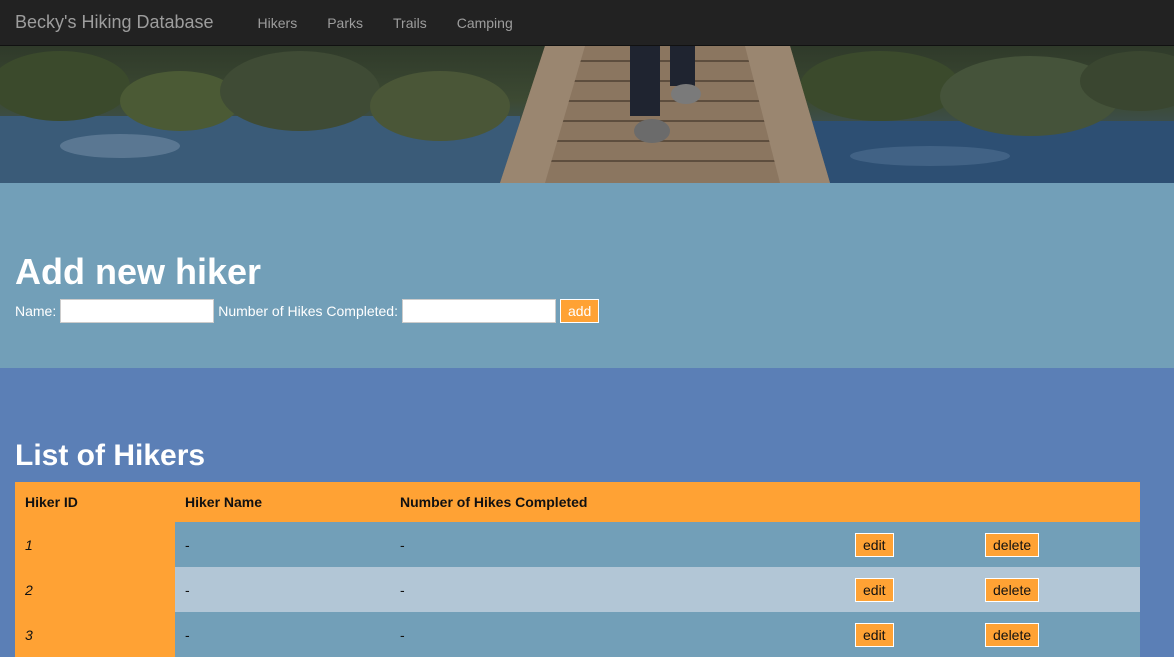 The image size is (1174, 657). What do you see at coordinates (1057, 502) in the screenshot?
I see `header-delete` at bounding box center [1057, 502].